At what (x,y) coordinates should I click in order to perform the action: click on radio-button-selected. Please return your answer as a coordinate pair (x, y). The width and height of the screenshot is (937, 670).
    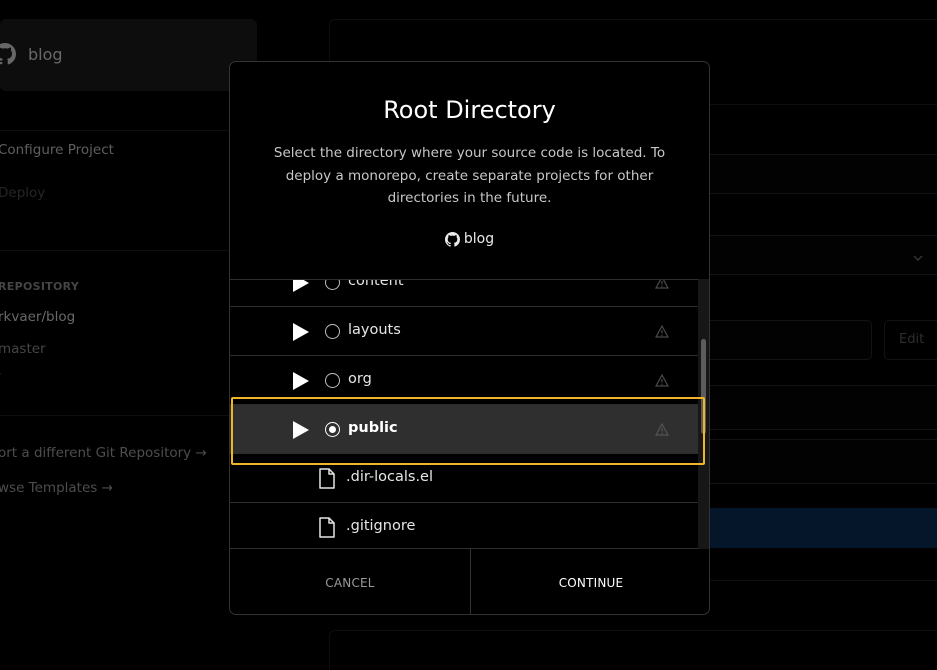
    Looking at the image, I should click on (332, 429).